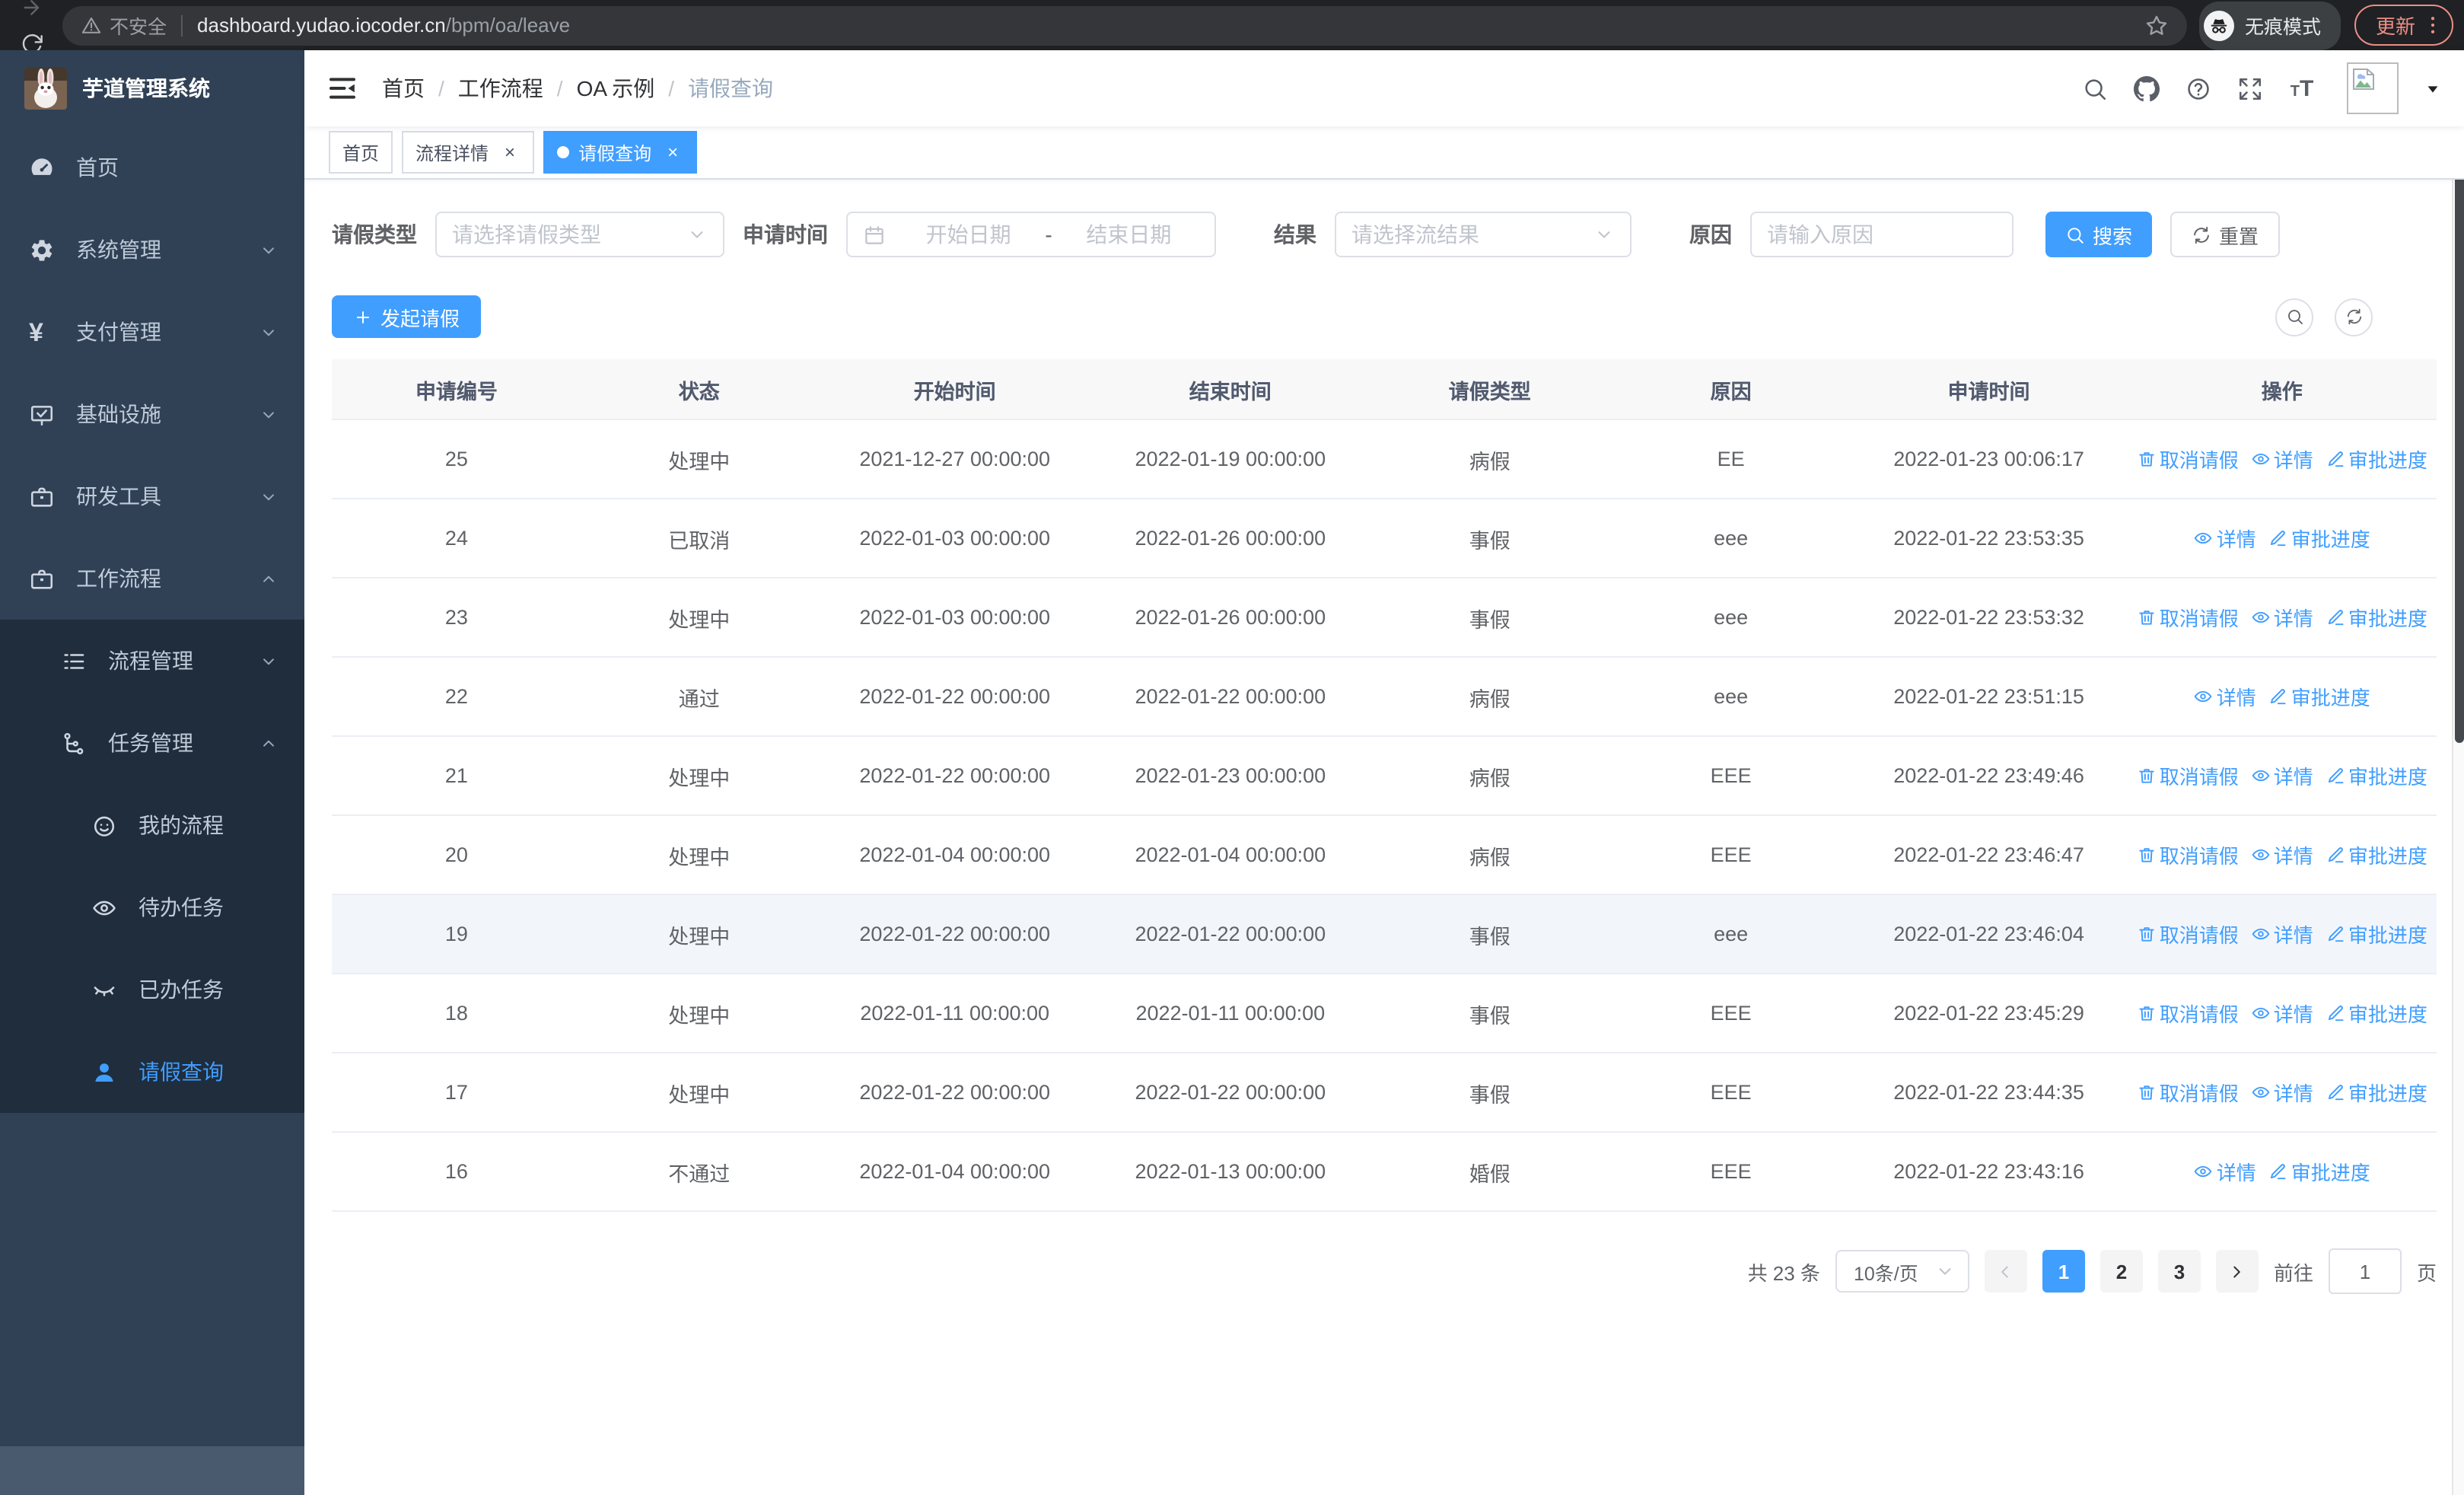  I want to click on sidebar-item: 任务管理, so click(152, 743).